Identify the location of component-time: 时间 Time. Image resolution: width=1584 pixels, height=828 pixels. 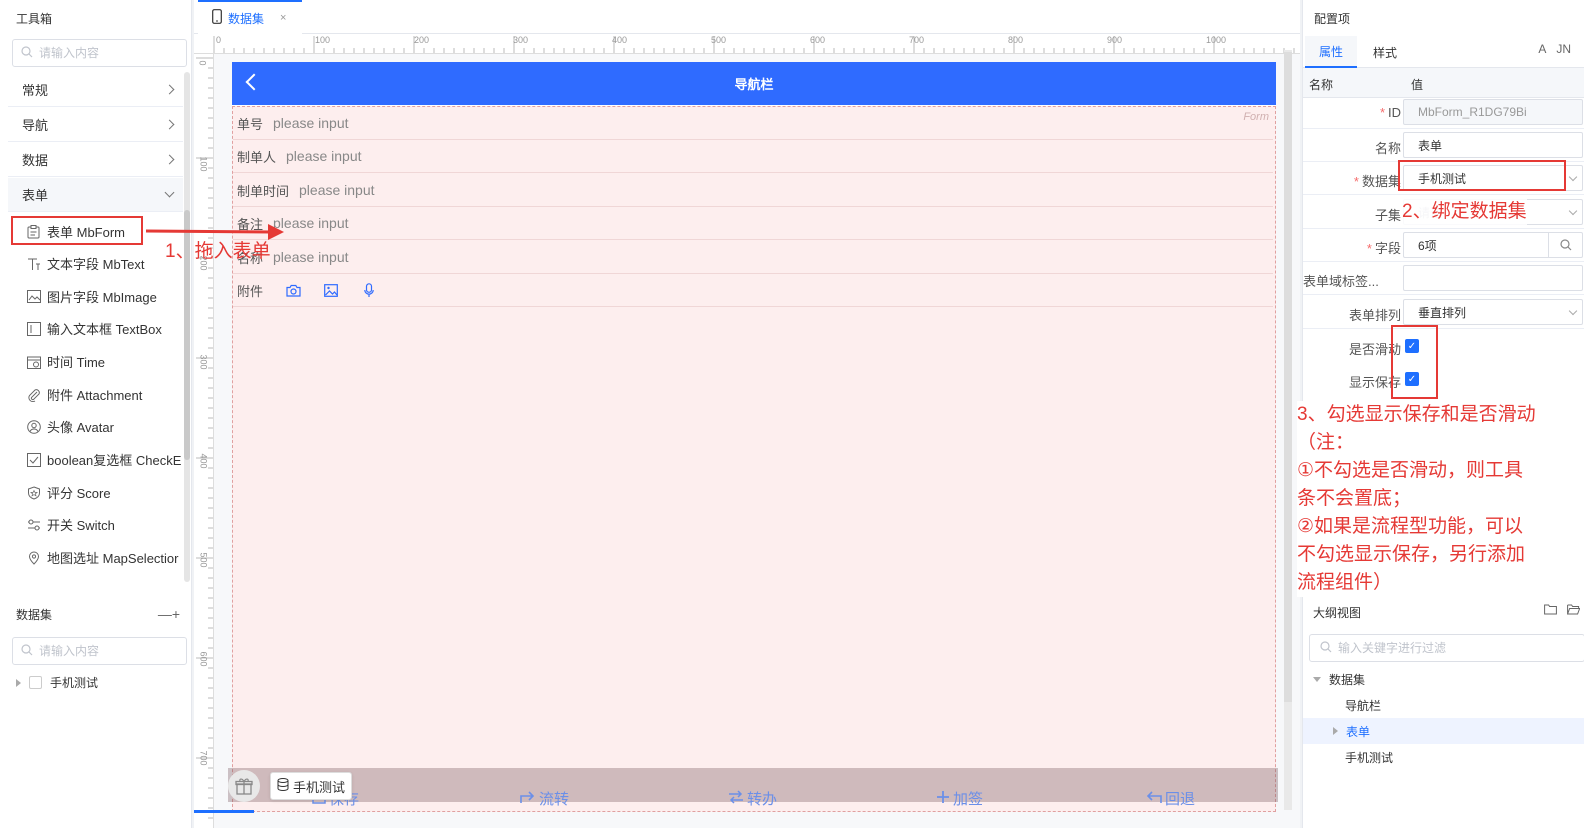
(99, 361).